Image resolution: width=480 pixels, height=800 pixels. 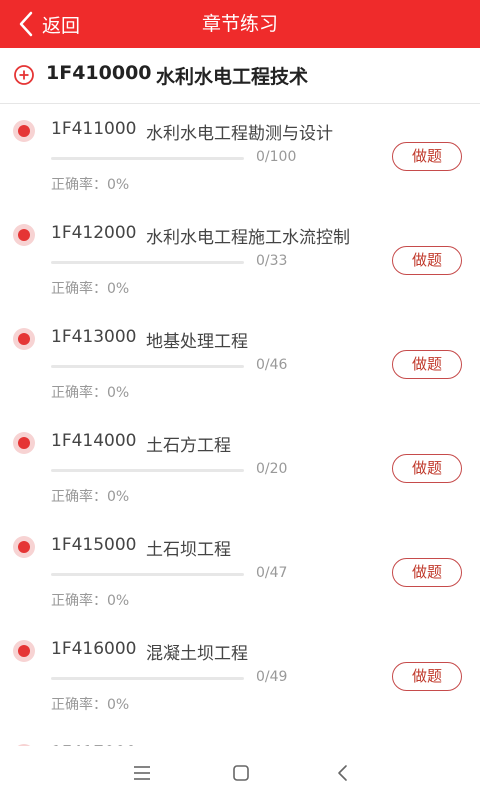 I want to click on section-item: 1F413000 地基处理工程 0/46 正确率：0% 做题, so click(x=240, y=364).